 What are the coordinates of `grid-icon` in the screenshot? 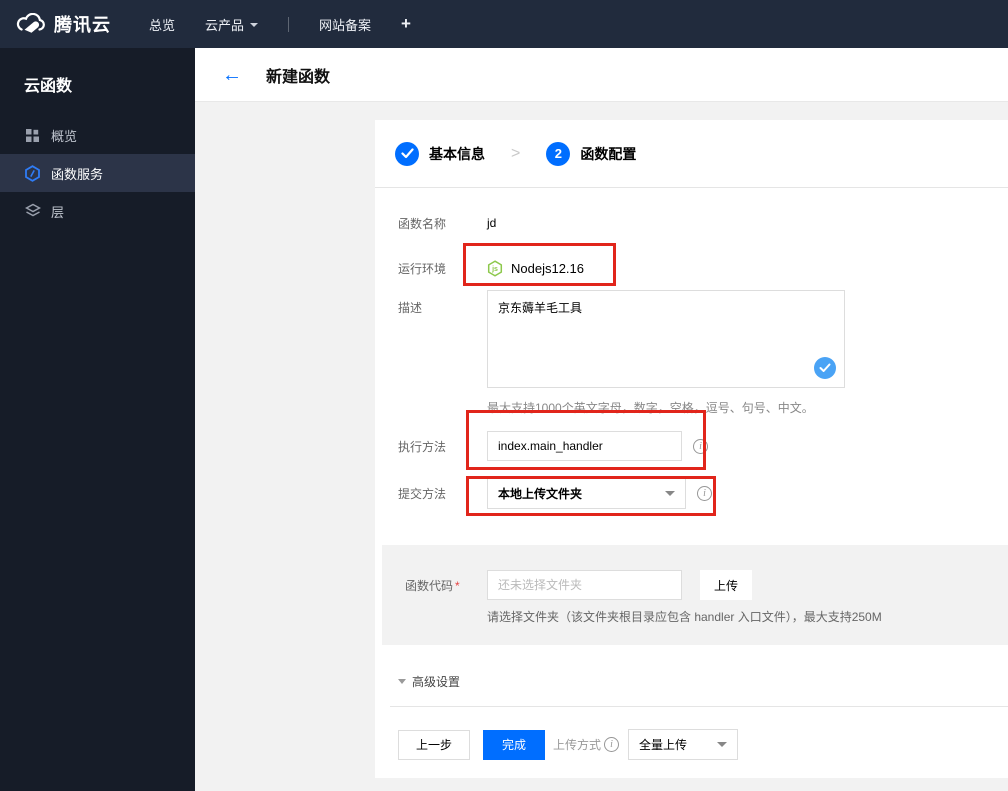 It's located at (32, 135).